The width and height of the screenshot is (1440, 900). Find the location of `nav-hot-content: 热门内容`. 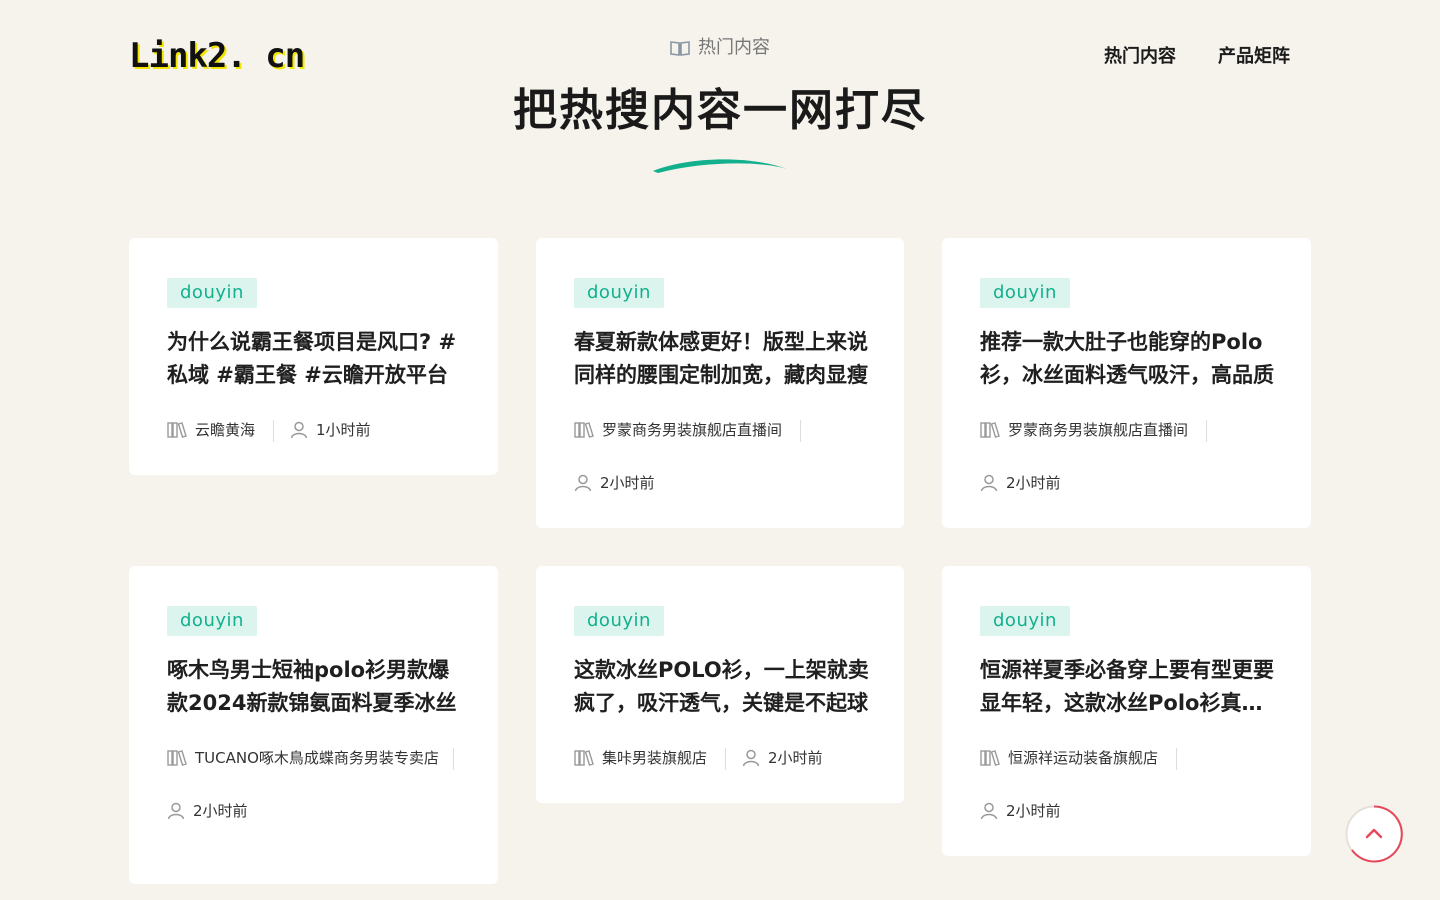

nav-hot-content: 热门内容 is located at coordinates (1140, 57).